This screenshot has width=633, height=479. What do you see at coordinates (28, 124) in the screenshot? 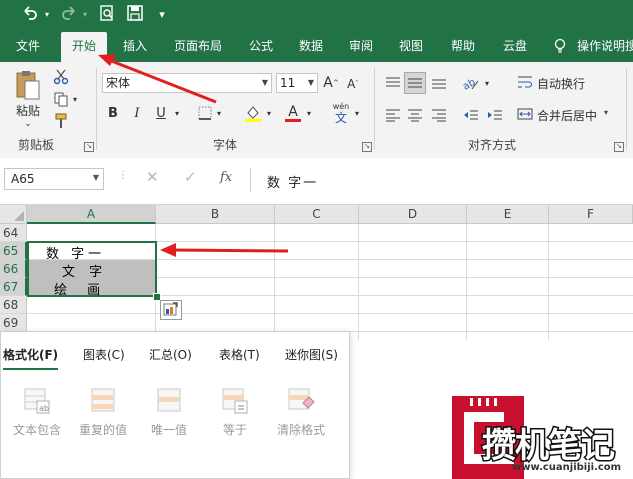
I see `paste-dropdown-icon: ⌄` at bounding box center [28, 124].